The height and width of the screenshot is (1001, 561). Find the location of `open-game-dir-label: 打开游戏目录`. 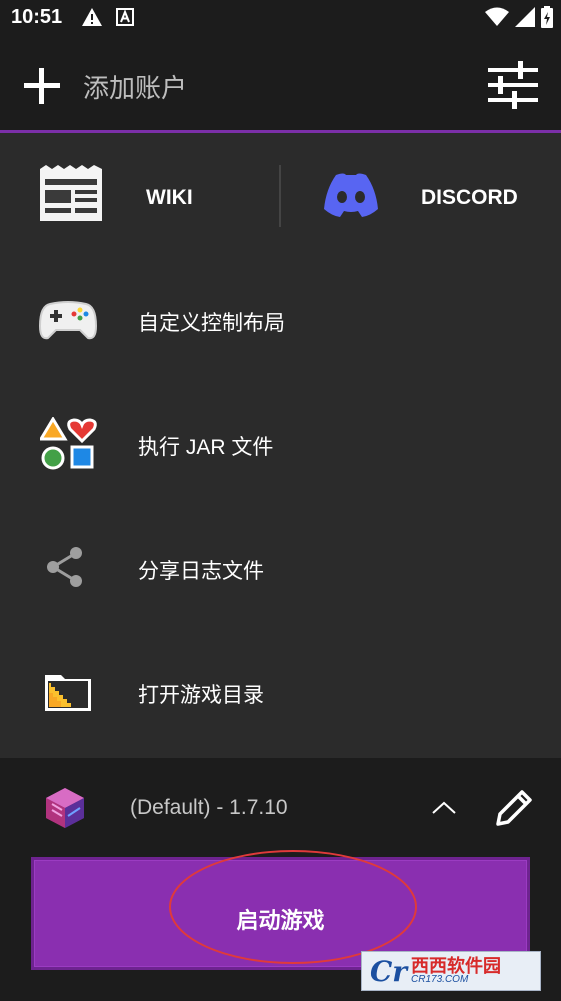

open-game-dir-label: 打开游戏目录 is located at coordinates (201, 695).